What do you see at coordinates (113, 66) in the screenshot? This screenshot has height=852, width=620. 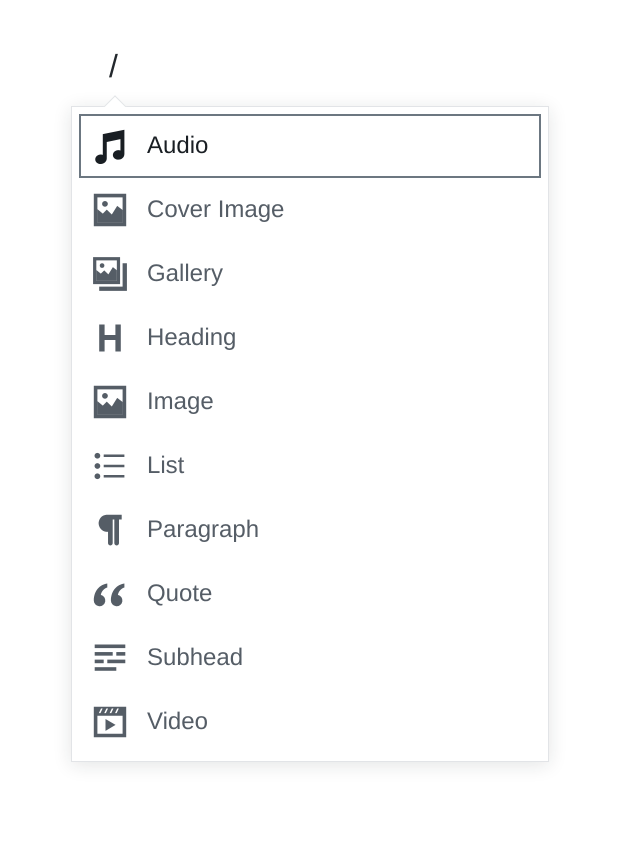 I see `typed-slash: /` at bounding box center [113, 66].